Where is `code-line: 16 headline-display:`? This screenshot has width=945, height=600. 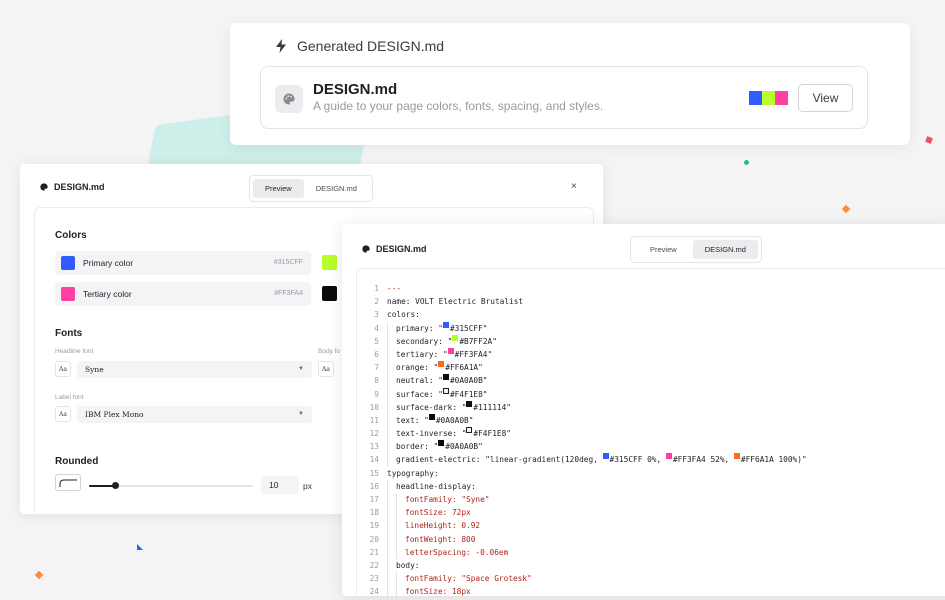
code-line: 16 headline-display: is located at coordinates (582, 486).